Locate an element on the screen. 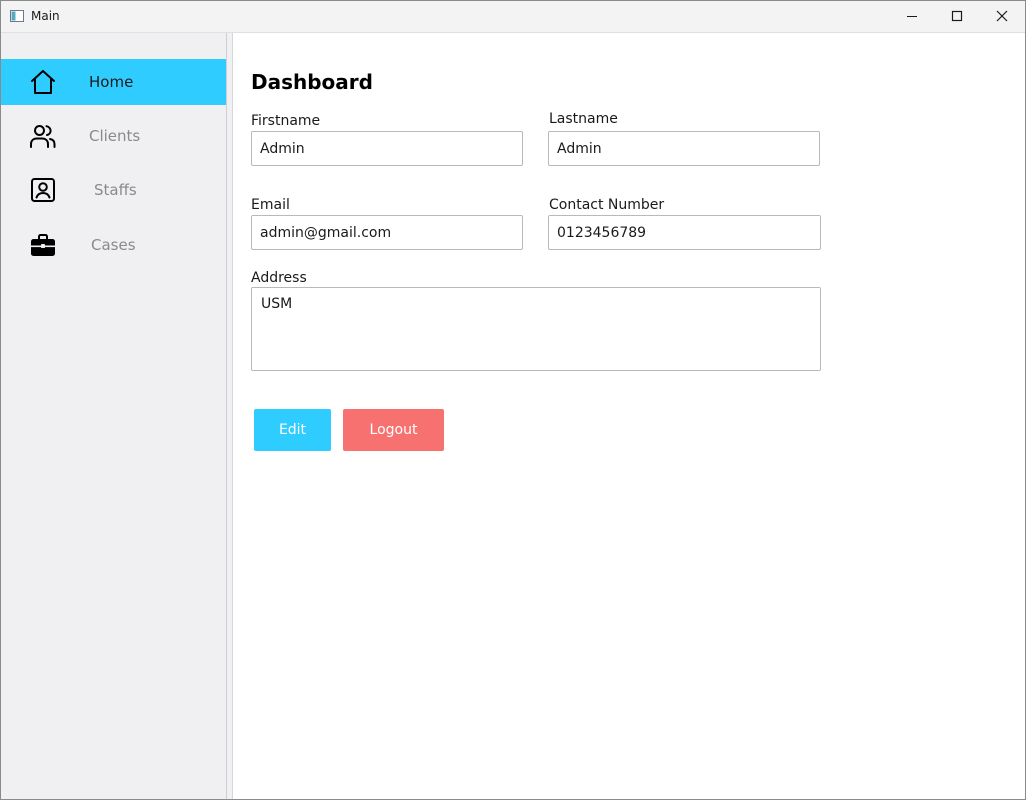  sidebar-item-staffs: Staffs is located at coordinates (113, 190).